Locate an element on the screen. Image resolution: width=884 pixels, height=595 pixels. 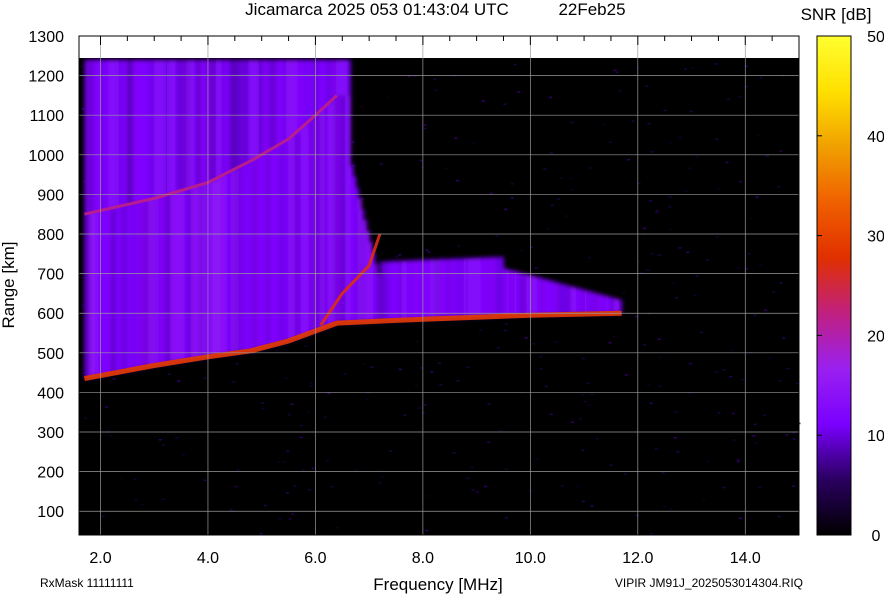
chart-title: Jicamarca 2025 053 01:43:04 UTC is located at coordinates (377, 9).